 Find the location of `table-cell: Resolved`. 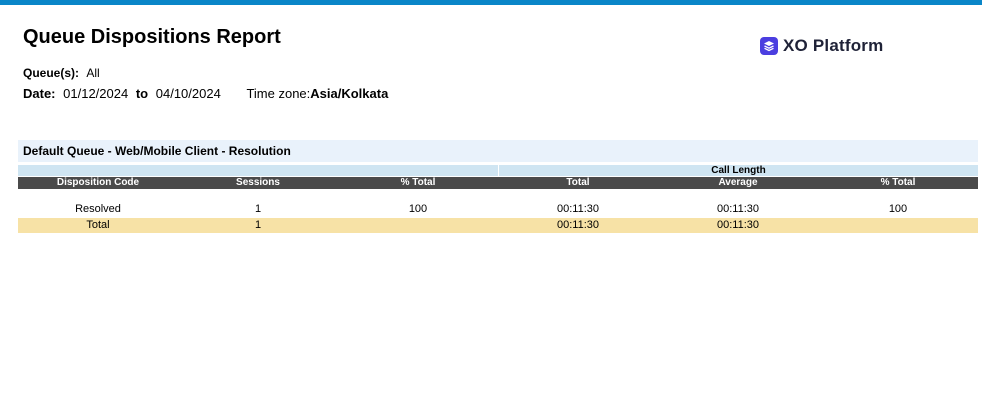

table-cell: Resolved is located at coordinates (98, 209).